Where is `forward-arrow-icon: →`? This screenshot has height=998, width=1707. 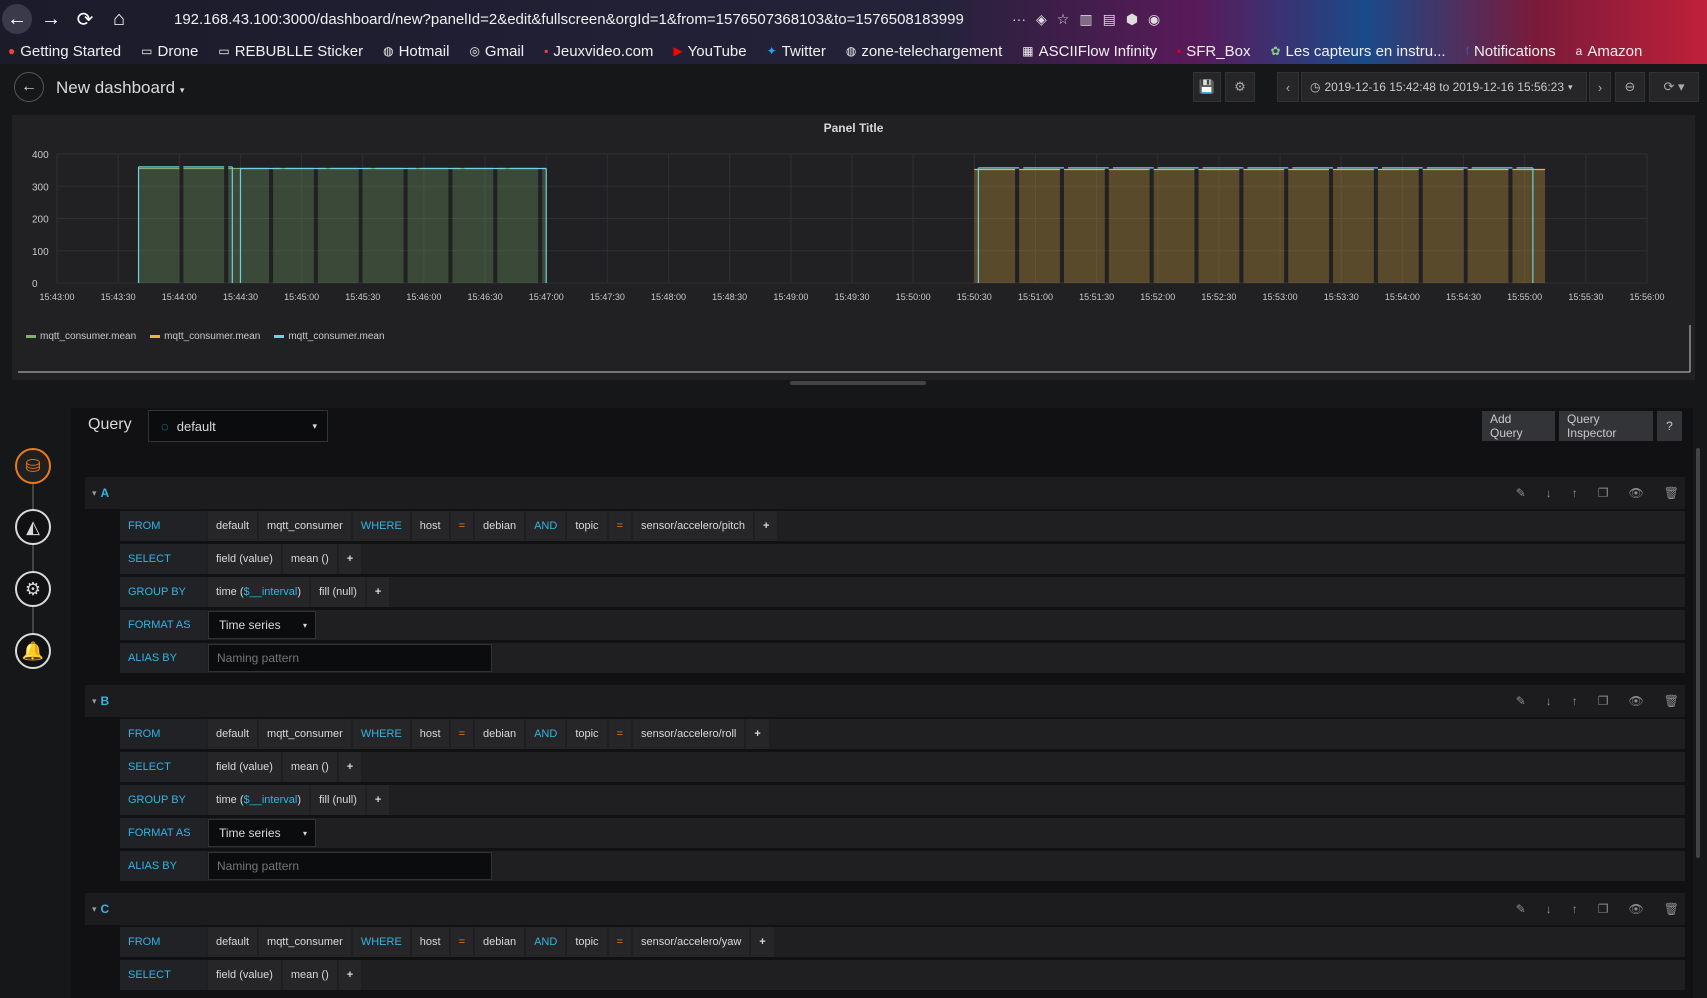
forward-arrow-icon: → is located at coordinates (51, 19).